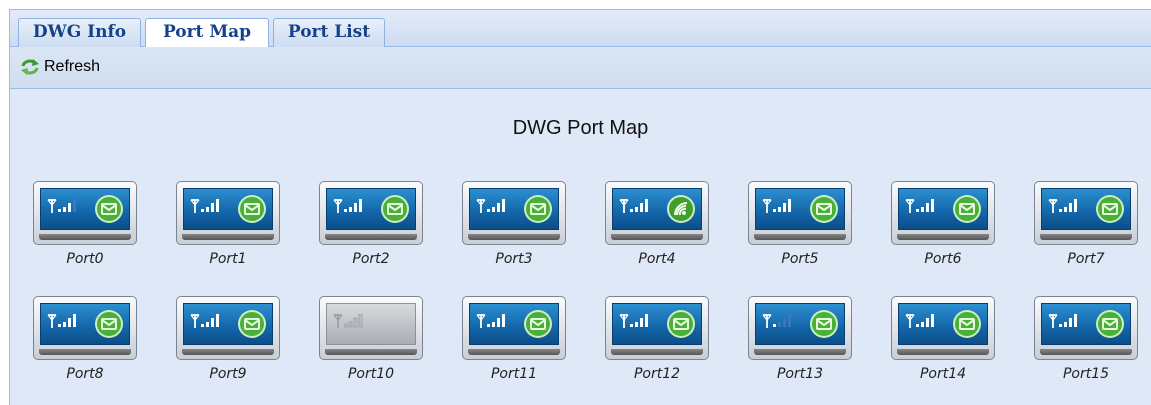 This screenshot has width=1151, height=405. I want to click on port-tile: Port9, so click(228, 342).